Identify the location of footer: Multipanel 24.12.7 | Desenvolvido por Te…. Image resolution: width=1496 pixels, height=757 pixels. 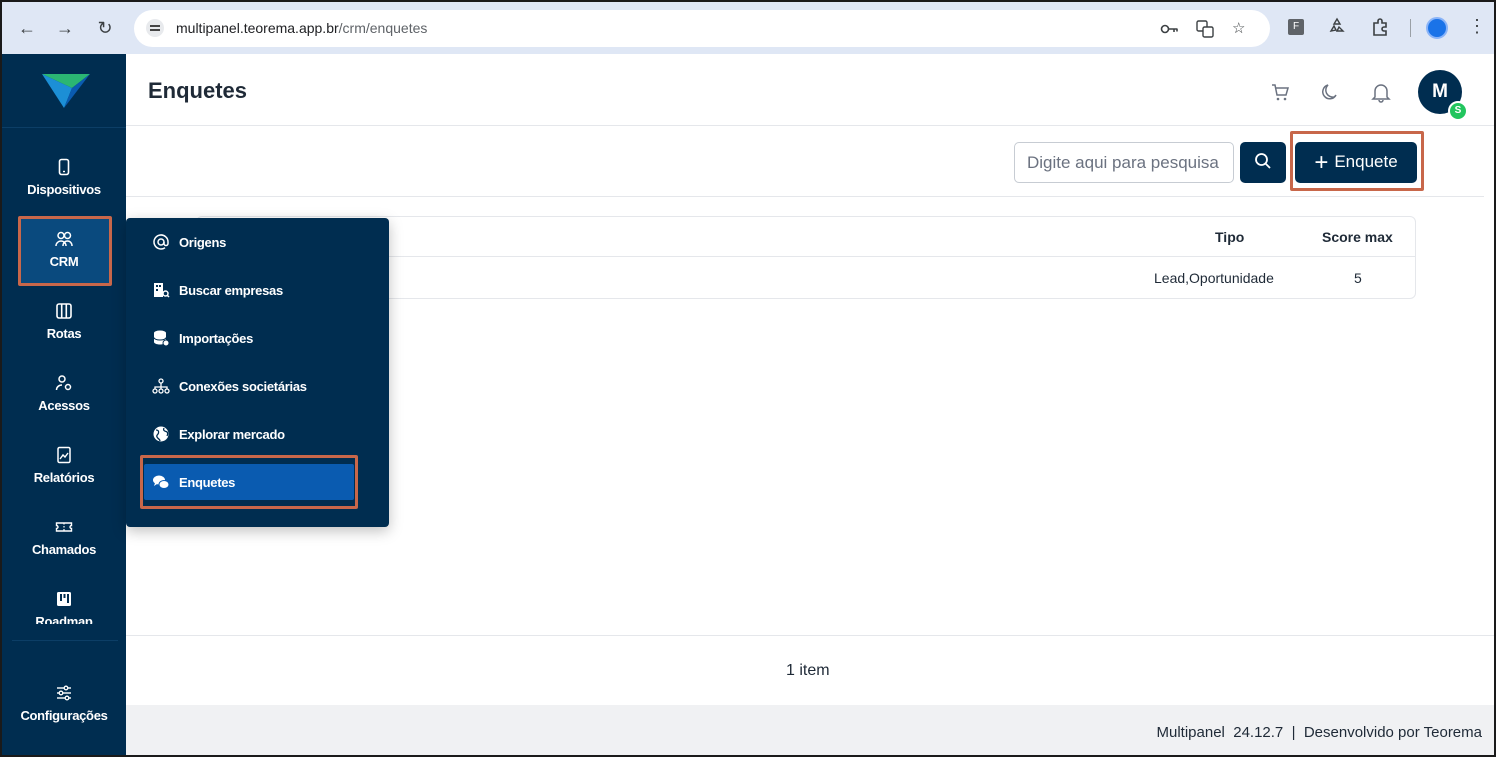
(810, 730).